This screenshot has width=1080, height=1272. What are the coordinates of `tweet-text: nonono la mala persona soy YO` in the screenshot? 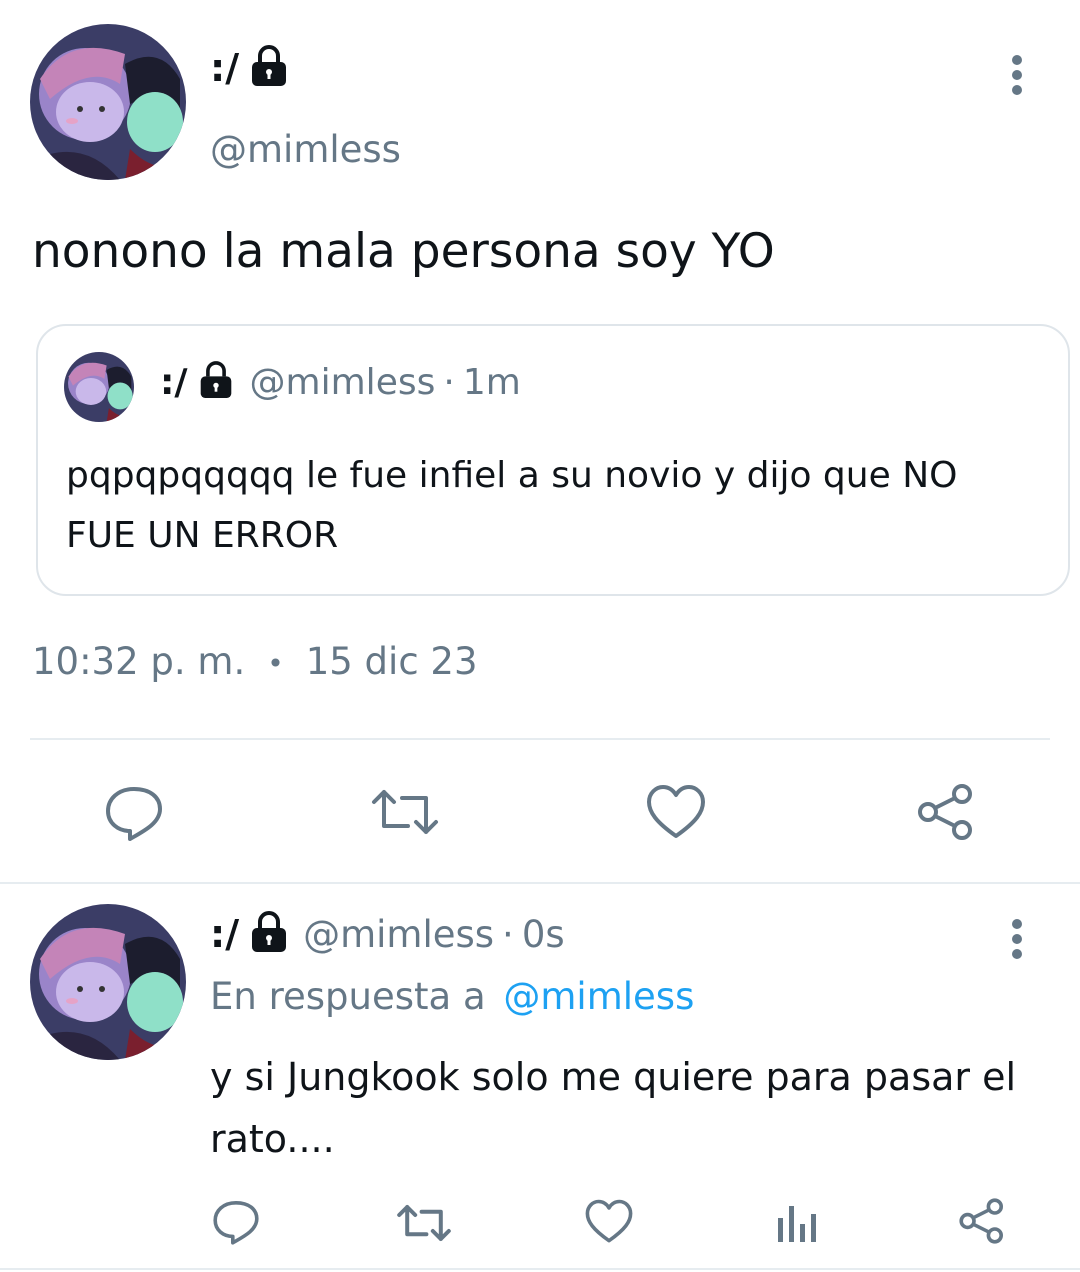 It's located at (403, 251).